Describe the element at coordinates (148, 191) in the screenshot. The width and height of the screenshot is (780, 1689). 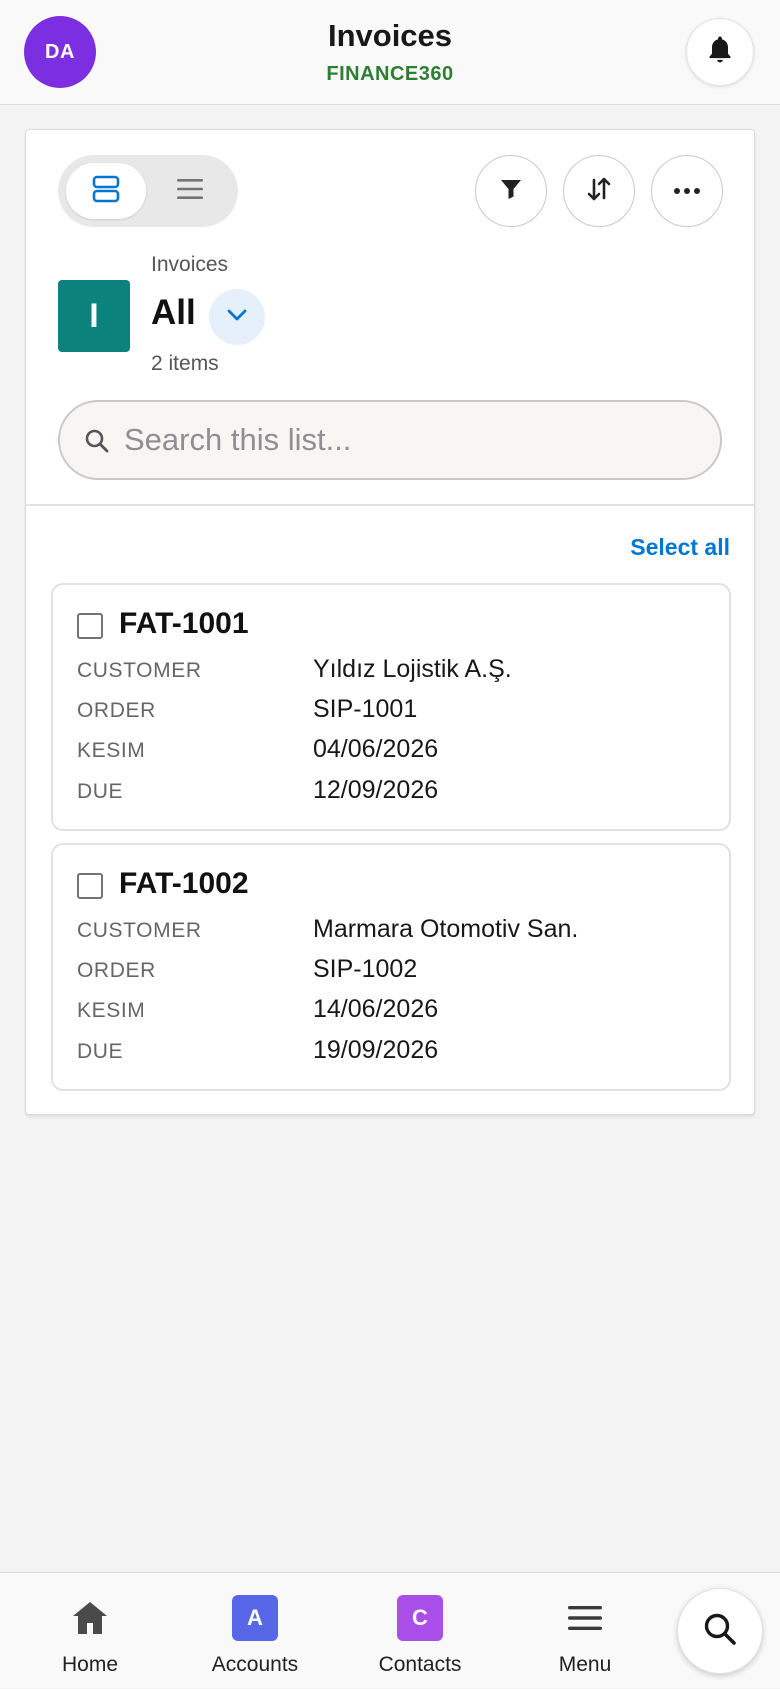
I see `view-mode-toggle` at that location.